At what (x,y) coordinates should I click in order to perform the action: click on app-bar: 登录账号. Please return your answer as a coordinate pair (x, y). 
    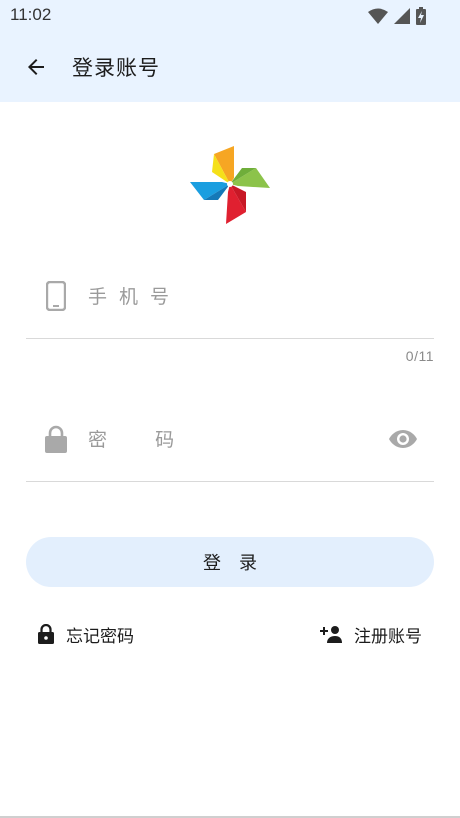
    Looking at the image, I should click on (230, 67).